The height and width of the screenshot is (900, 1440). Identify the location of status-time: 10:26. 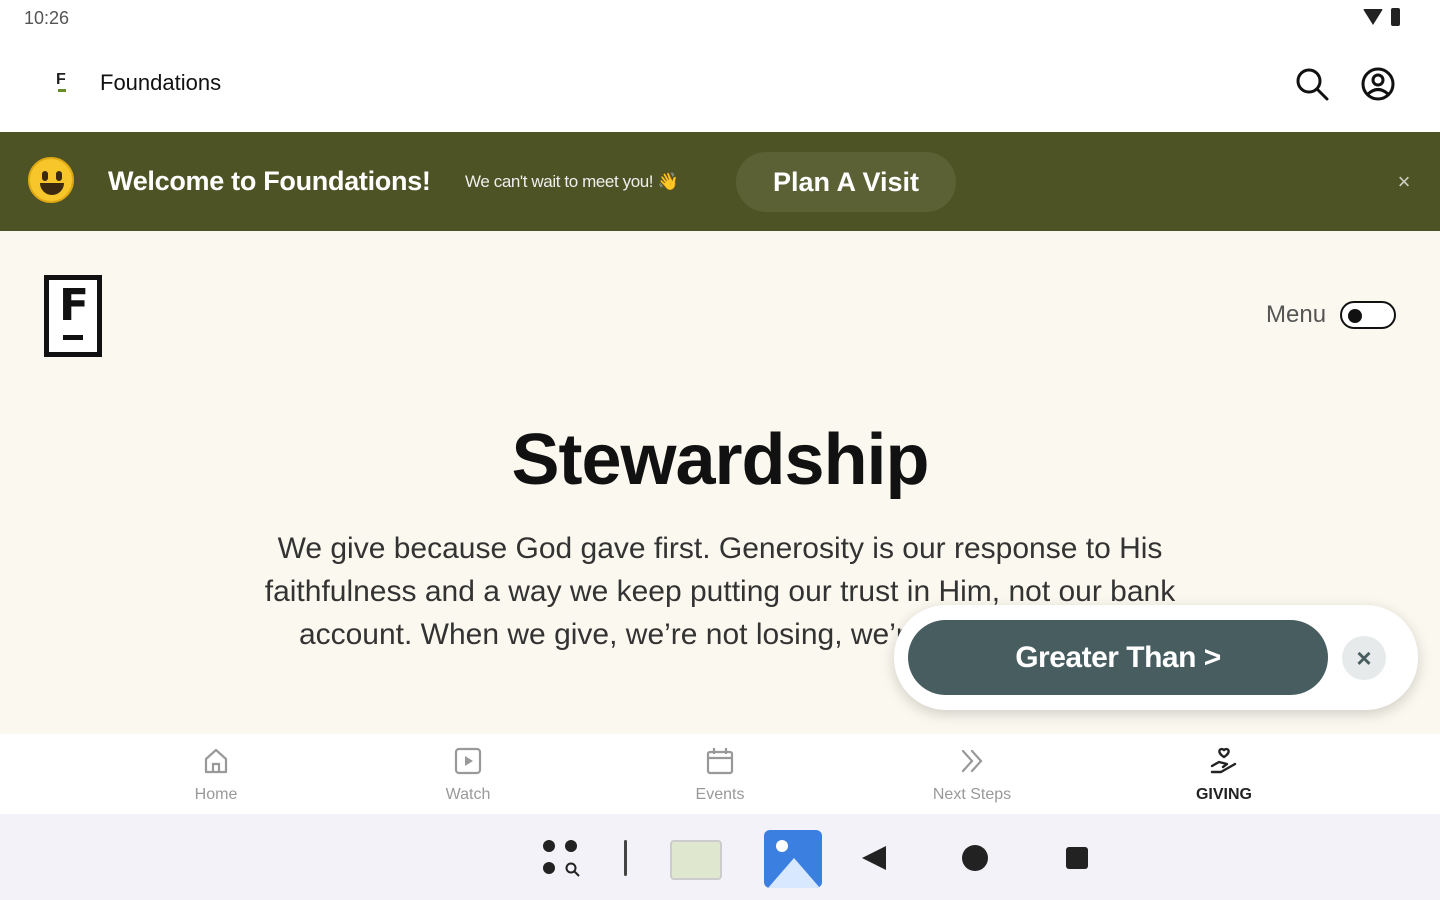
(47, 18).